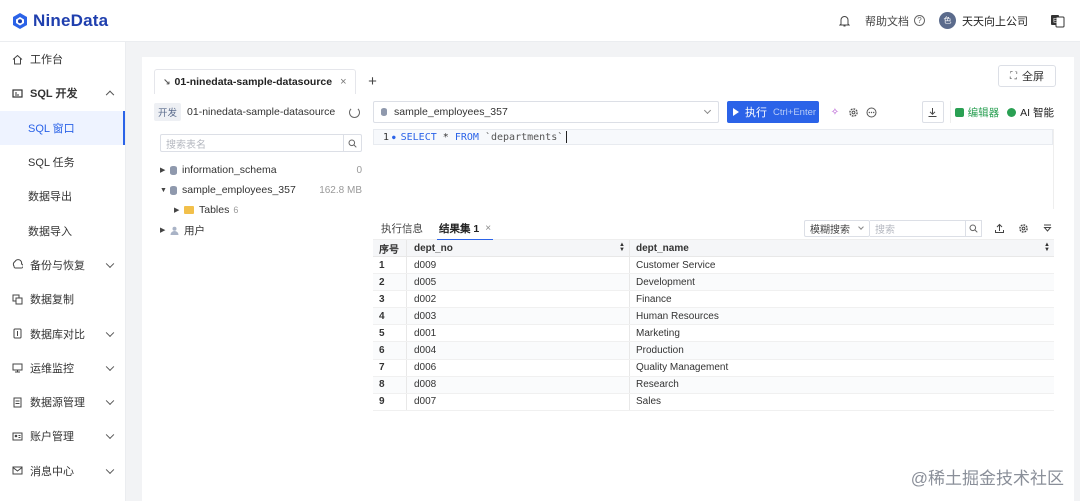 The width and height of the screenshot is (1080, 501). Describe the element at coordinates (871, 112) in the screenshot. I see `more-icon` at that location.